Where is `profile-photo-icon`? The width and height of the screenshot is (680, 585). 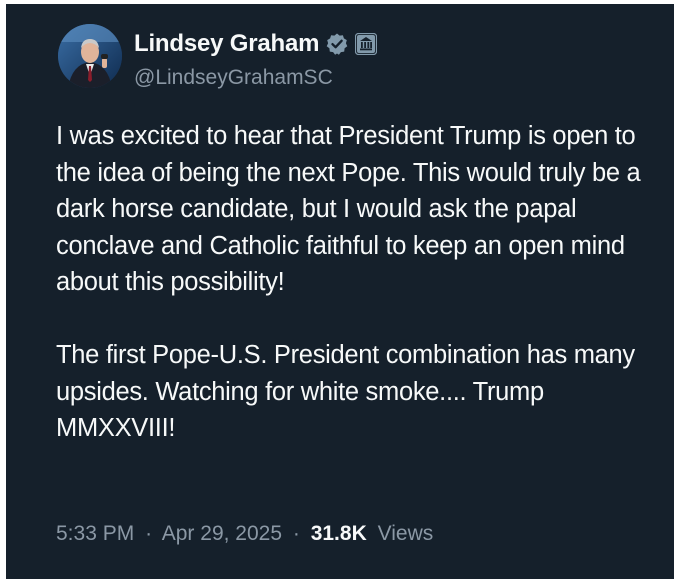 profile-photo-icon is located at coordinates (90, 56).